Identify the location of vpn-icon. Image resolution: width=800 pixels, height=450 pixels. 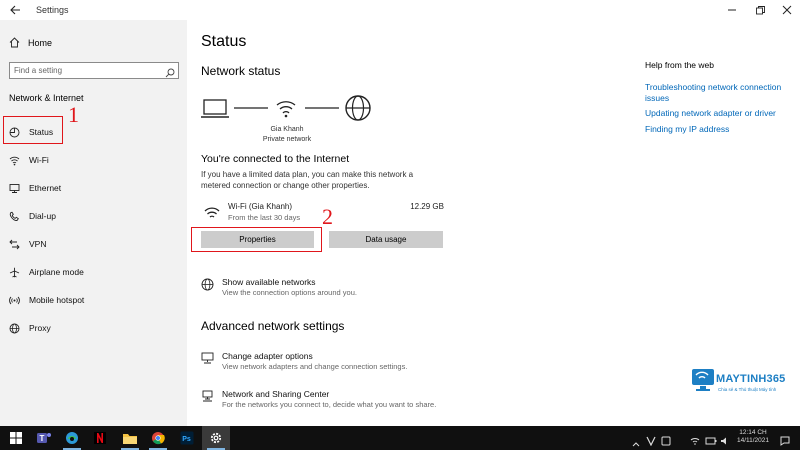
(14, 244).